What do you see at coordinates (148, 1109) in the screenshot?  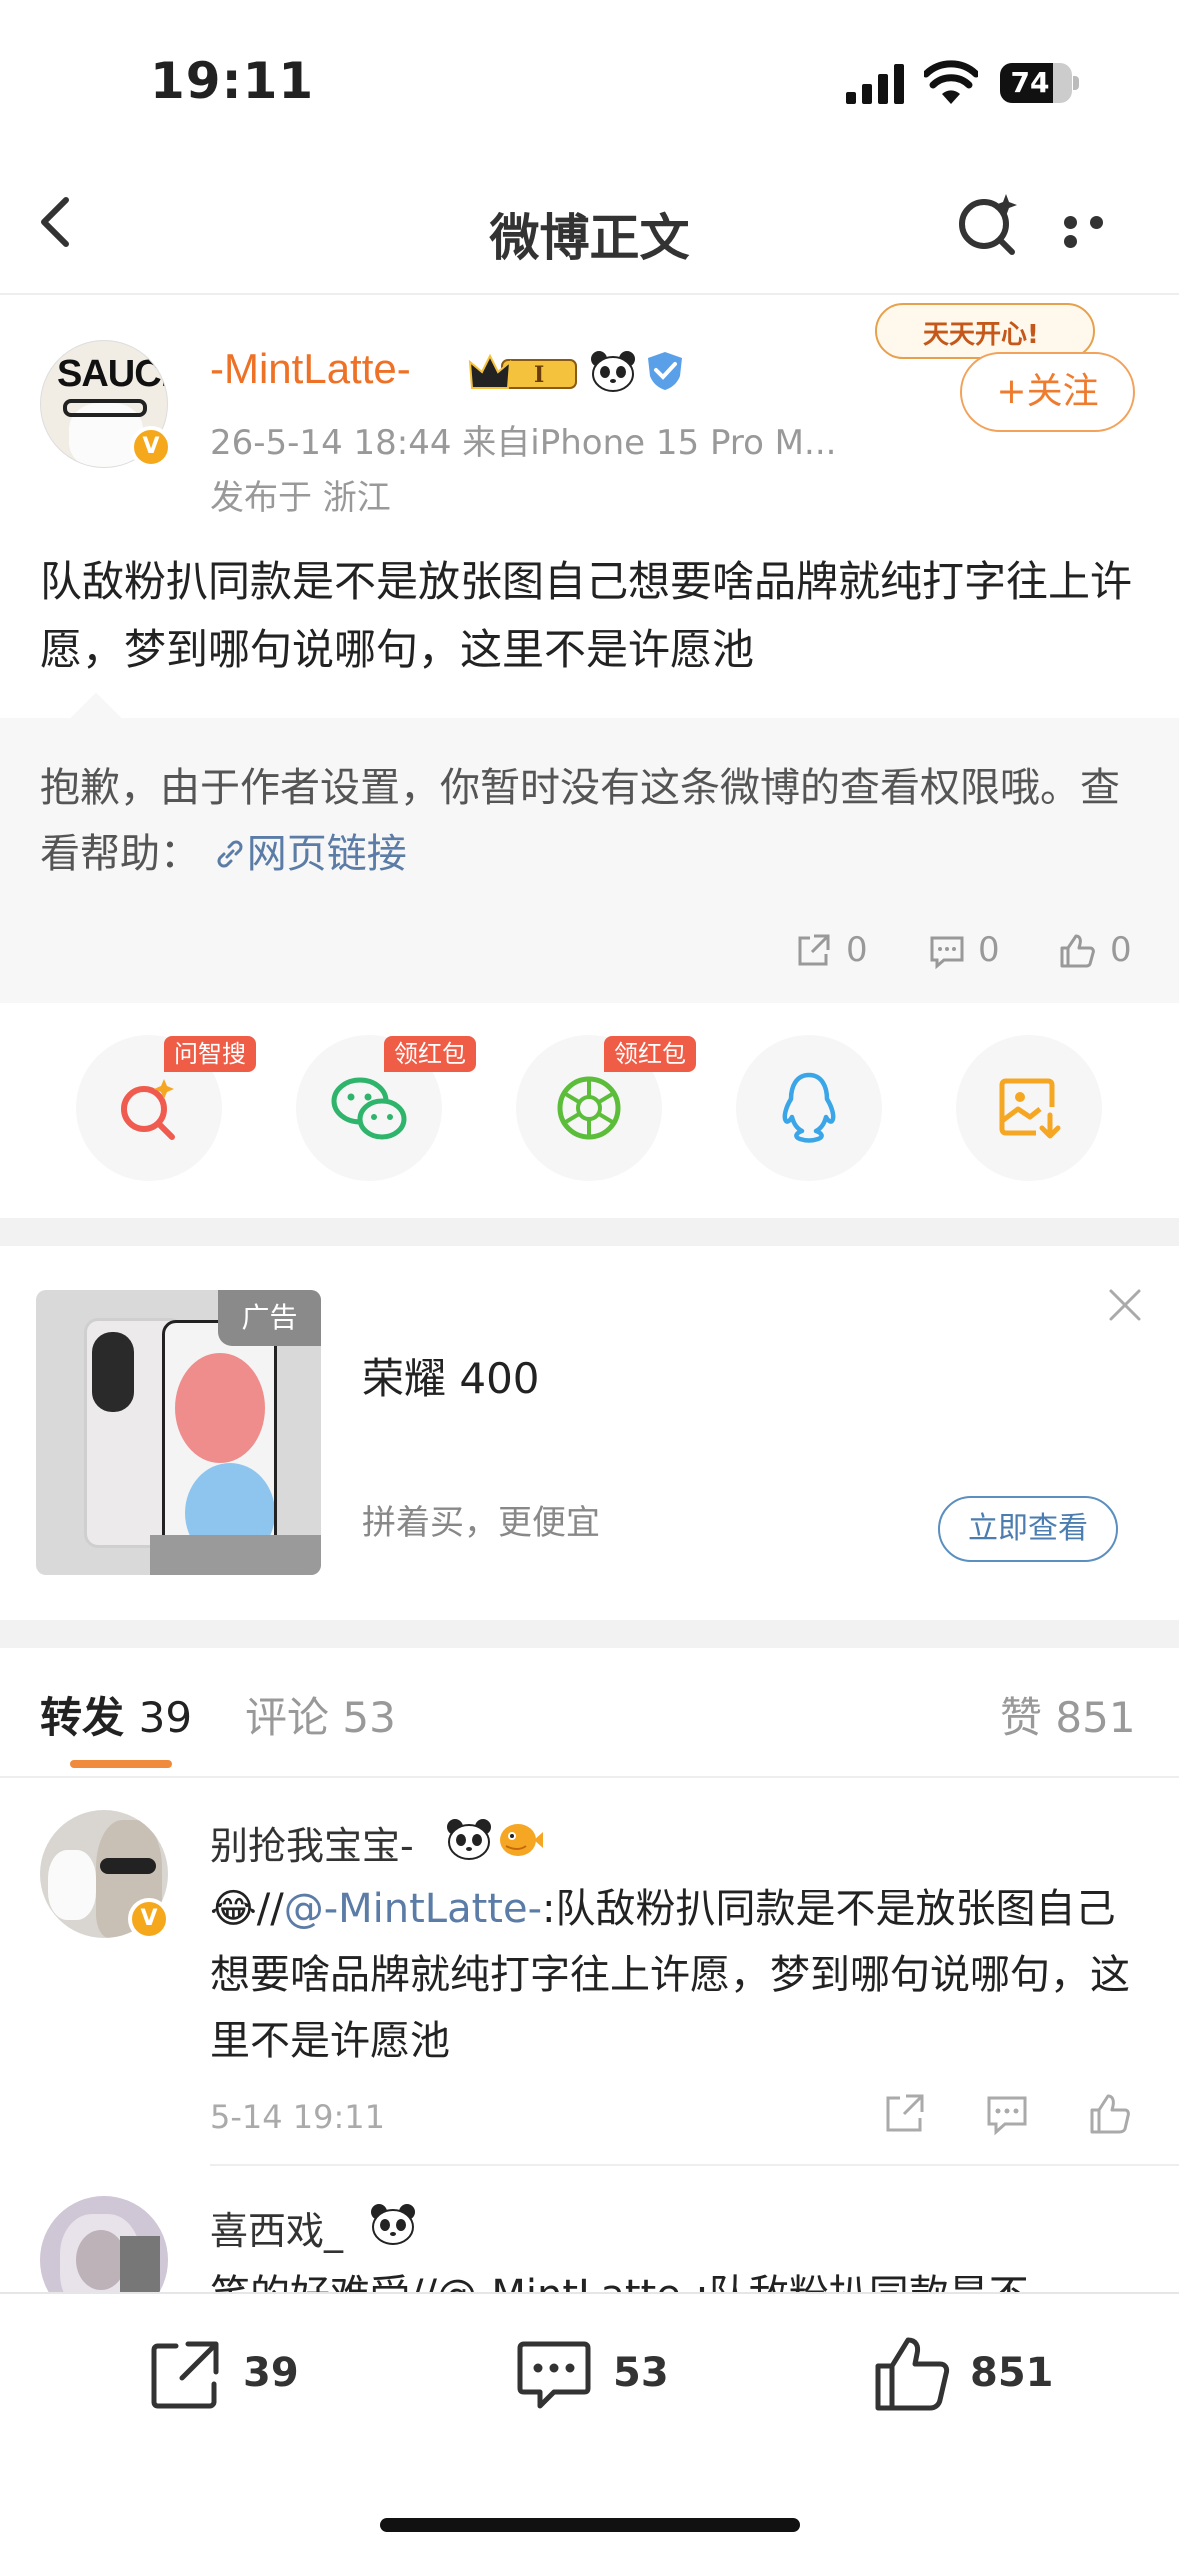 I see `ai-search-share-icon` at bounding box center [148, 1109].